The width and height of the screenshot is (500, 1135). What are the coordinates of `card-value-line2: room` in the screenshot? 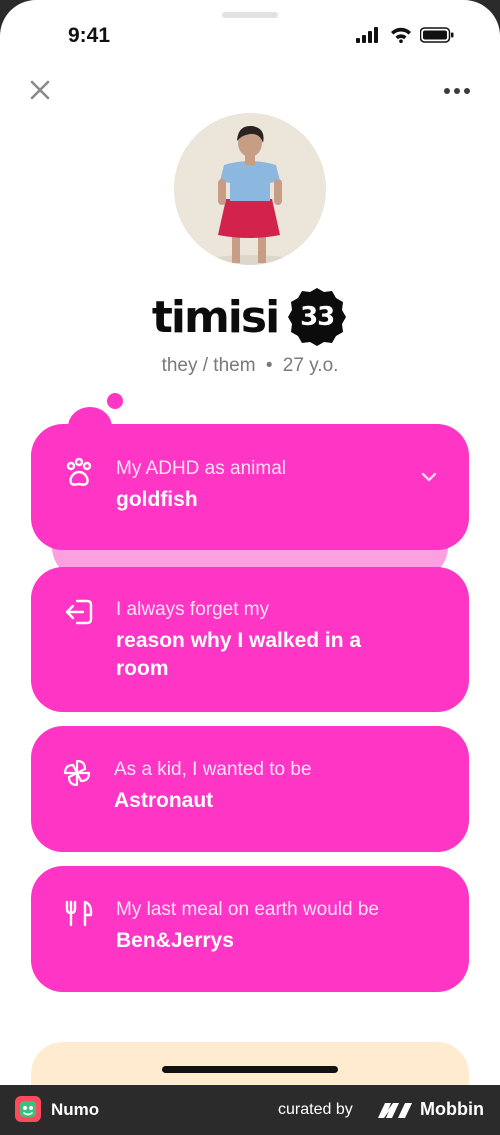 It's located at (142, 668).